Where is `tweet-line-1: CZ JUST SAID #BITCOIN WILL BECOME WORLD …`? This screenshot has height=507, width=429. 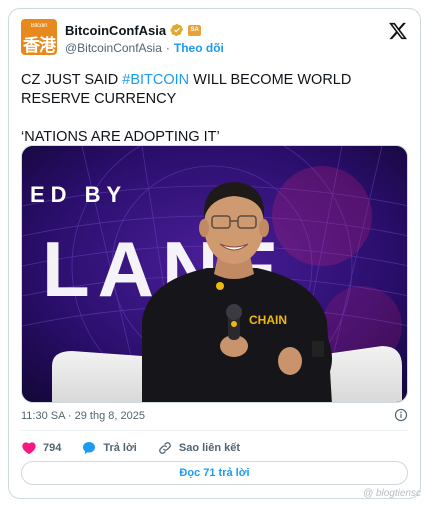 tweet-line-1: CZ JUST SAID #BITCOIN WILL BECOME WORLD … is located at coordinates (216, 90).